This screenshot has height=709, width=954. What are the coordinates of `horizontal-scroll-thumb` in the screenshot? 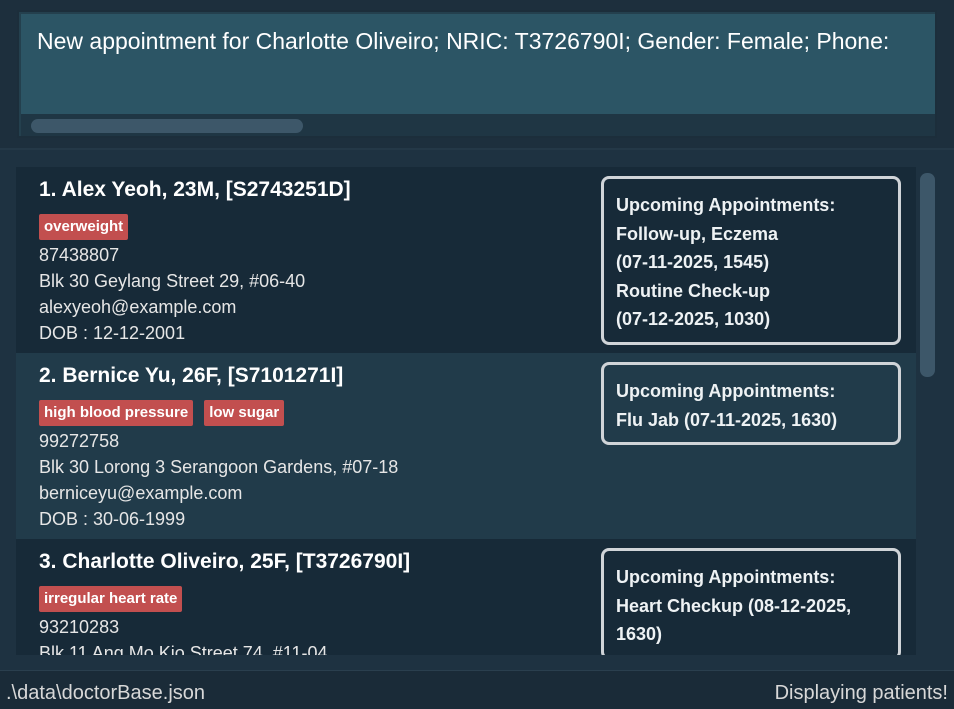 It's located at (167, 126).